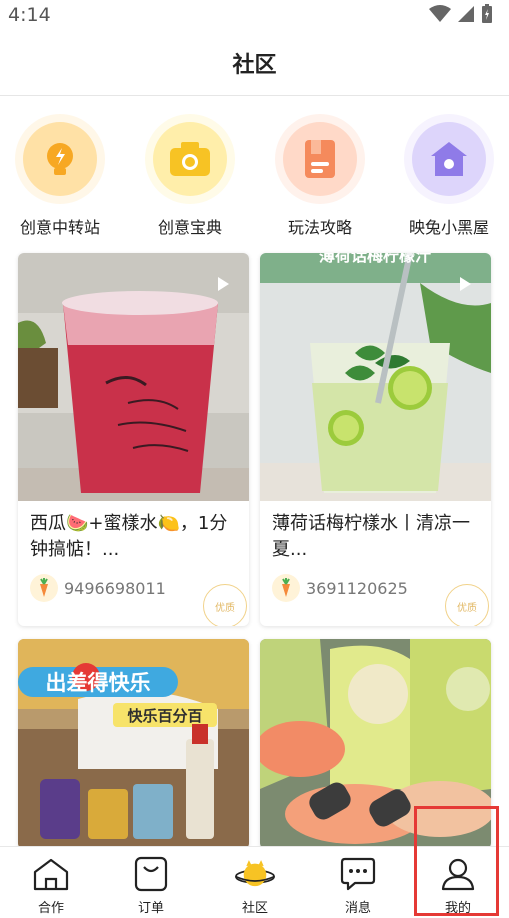 This screenshot has height=918, width=509. Describe the element at coordinates (189, 227) in the screenshot. I see `category-label: 创意宝典` at that location.